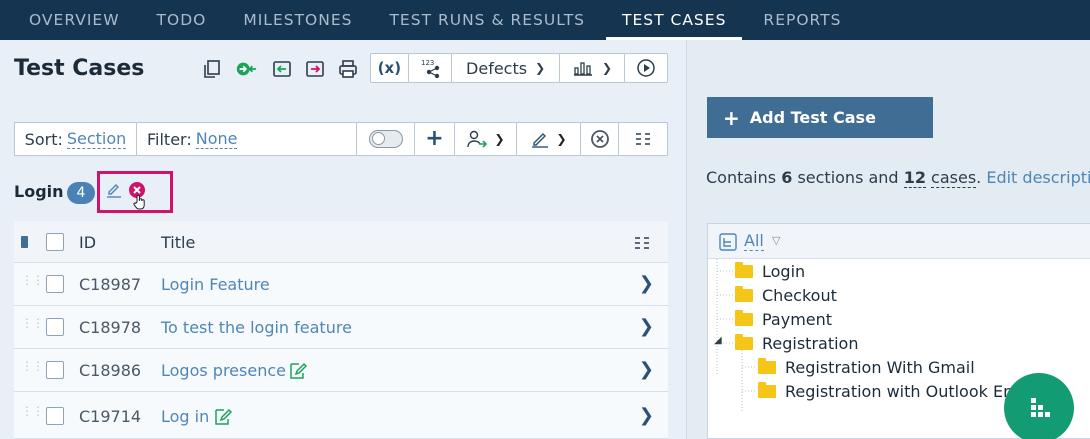 The height and width of the screenshot is (439, 1090). I want to click on case-title-link: To test the login feature, so click(256, 327).